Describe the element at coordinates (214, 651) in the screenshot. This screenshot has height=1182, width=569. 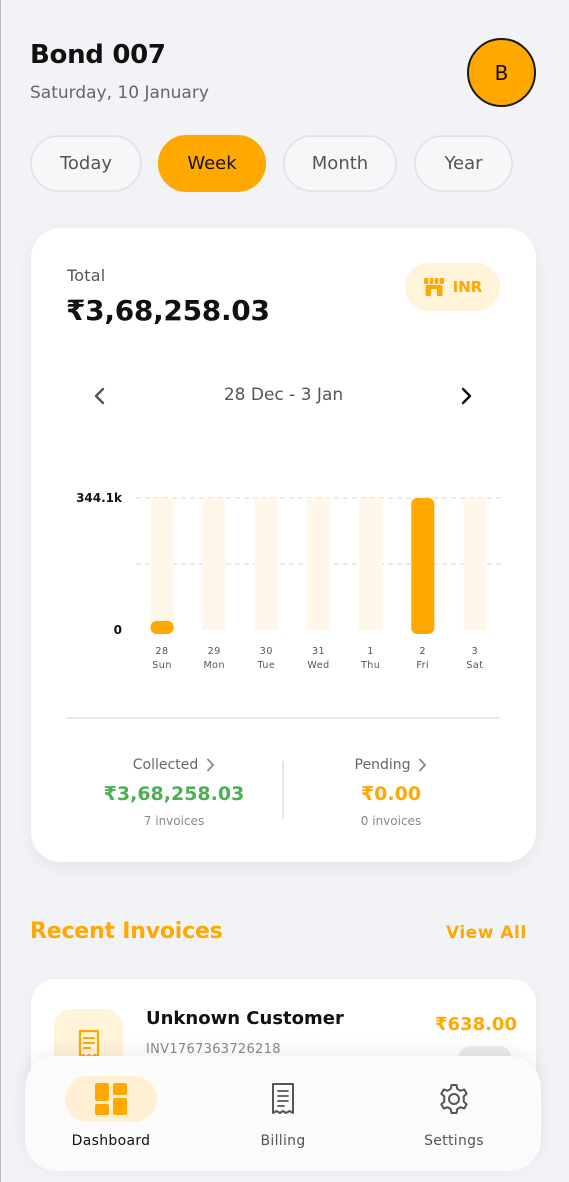
I see `x-tick-label: 29` at that location.